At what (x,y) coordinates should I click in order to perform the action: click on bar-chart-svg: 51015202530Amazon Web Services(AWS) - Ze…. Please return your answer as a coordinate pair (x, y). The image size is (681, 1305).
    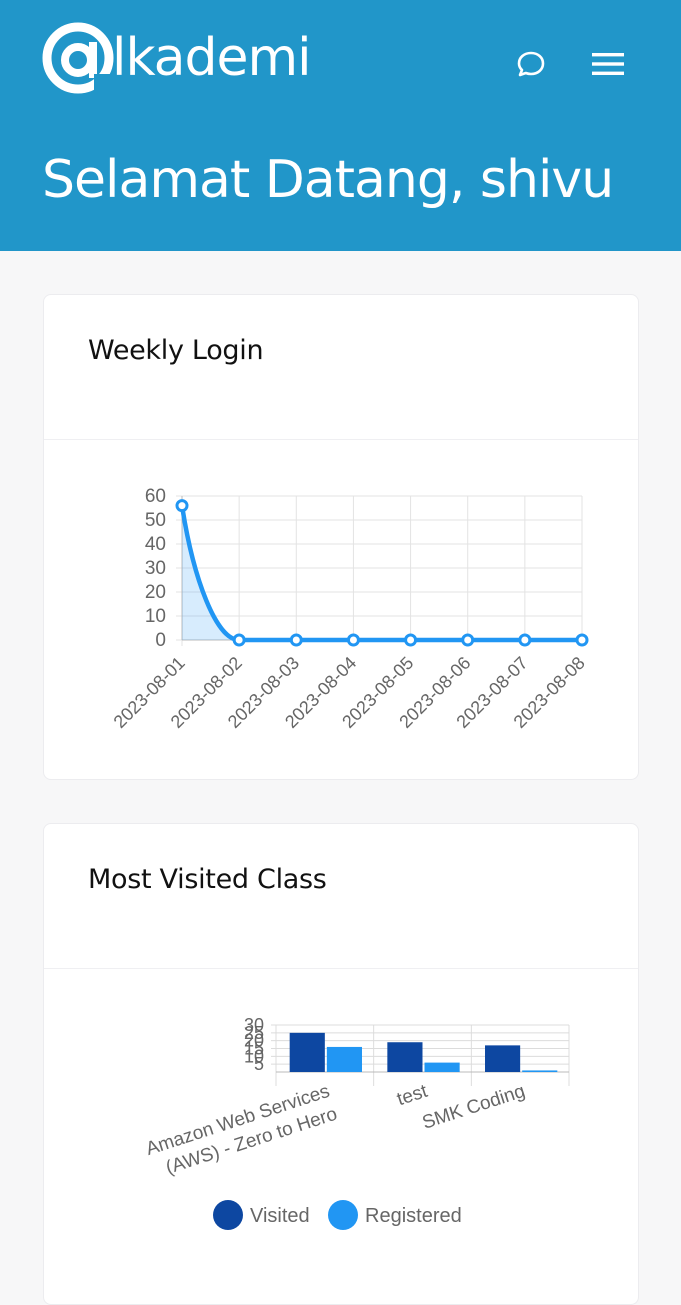
    Looking at the image, I should click on (356, 1122).